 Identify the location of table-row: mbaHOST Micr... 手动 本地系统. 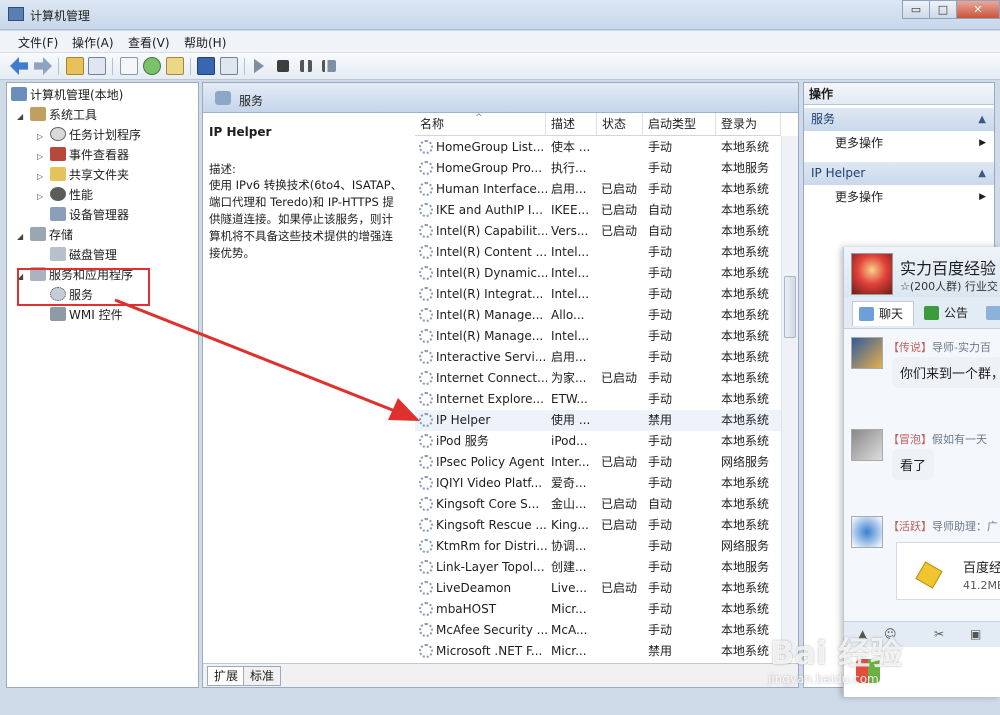
(598, 609).